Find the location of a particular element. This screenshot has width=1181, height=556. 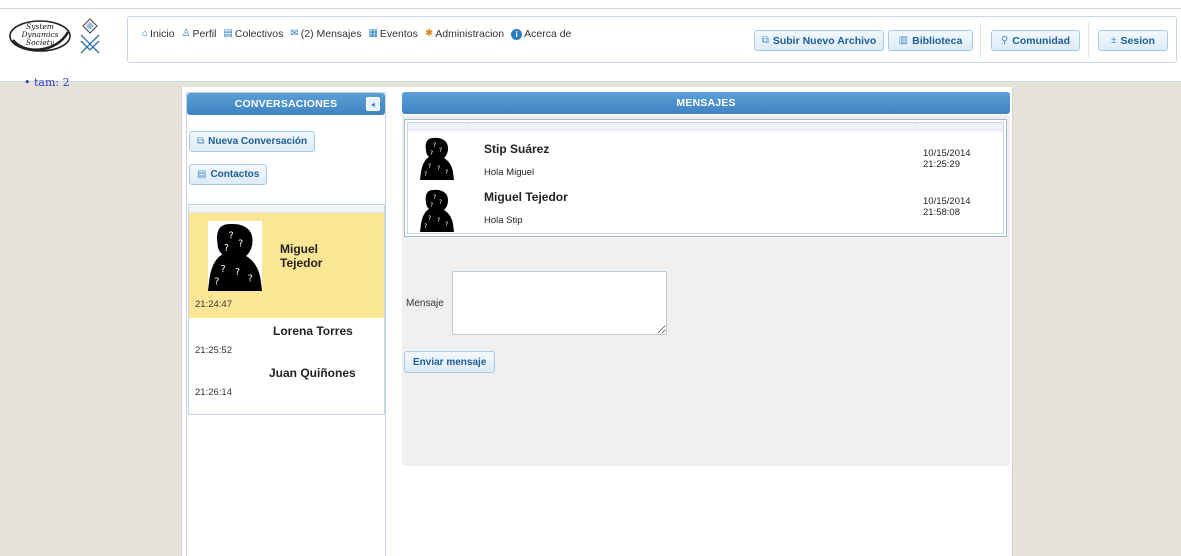

home-icon: ⌂ is located at coordinates (145, 33).